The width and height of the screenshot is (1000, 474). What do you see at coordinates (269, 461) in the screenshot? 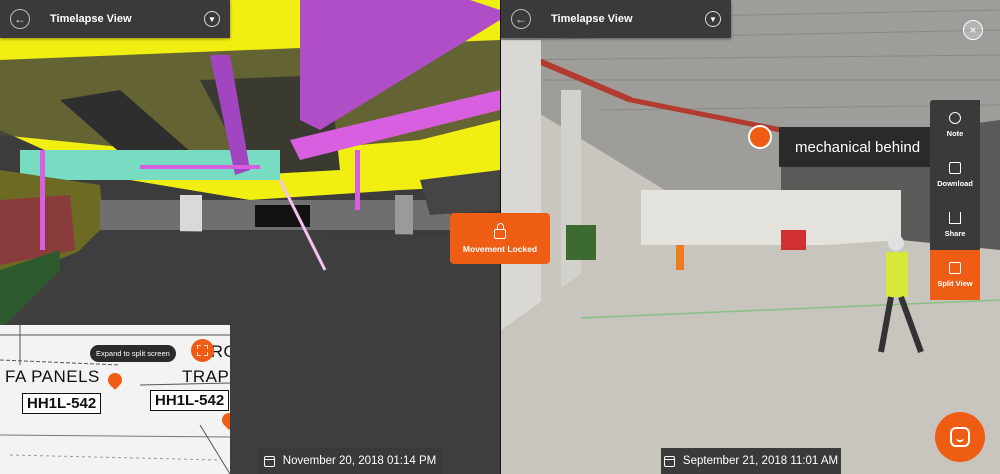
I see `calendar-icon` at bounding box center [269, 461].